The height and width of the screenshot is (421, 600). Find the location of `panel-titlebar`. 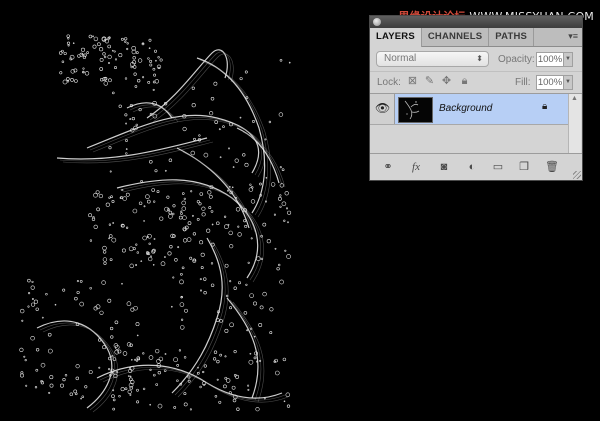

panel-titlebar is located at coordinates (476, 22).